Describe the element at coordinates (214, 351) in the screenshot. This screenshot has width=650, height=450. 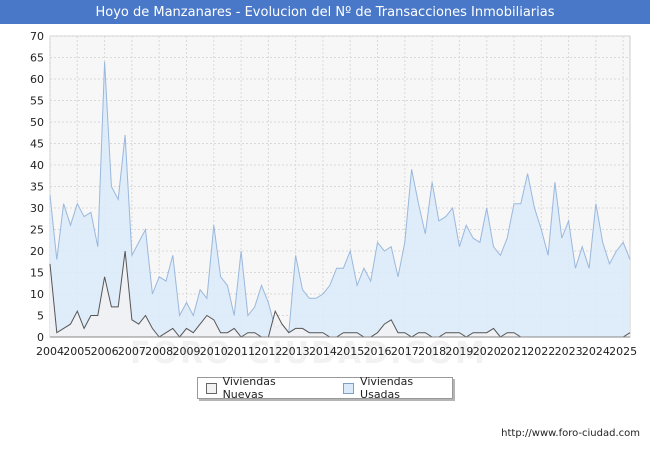
I see `x-tick-label: 2010` at that location.